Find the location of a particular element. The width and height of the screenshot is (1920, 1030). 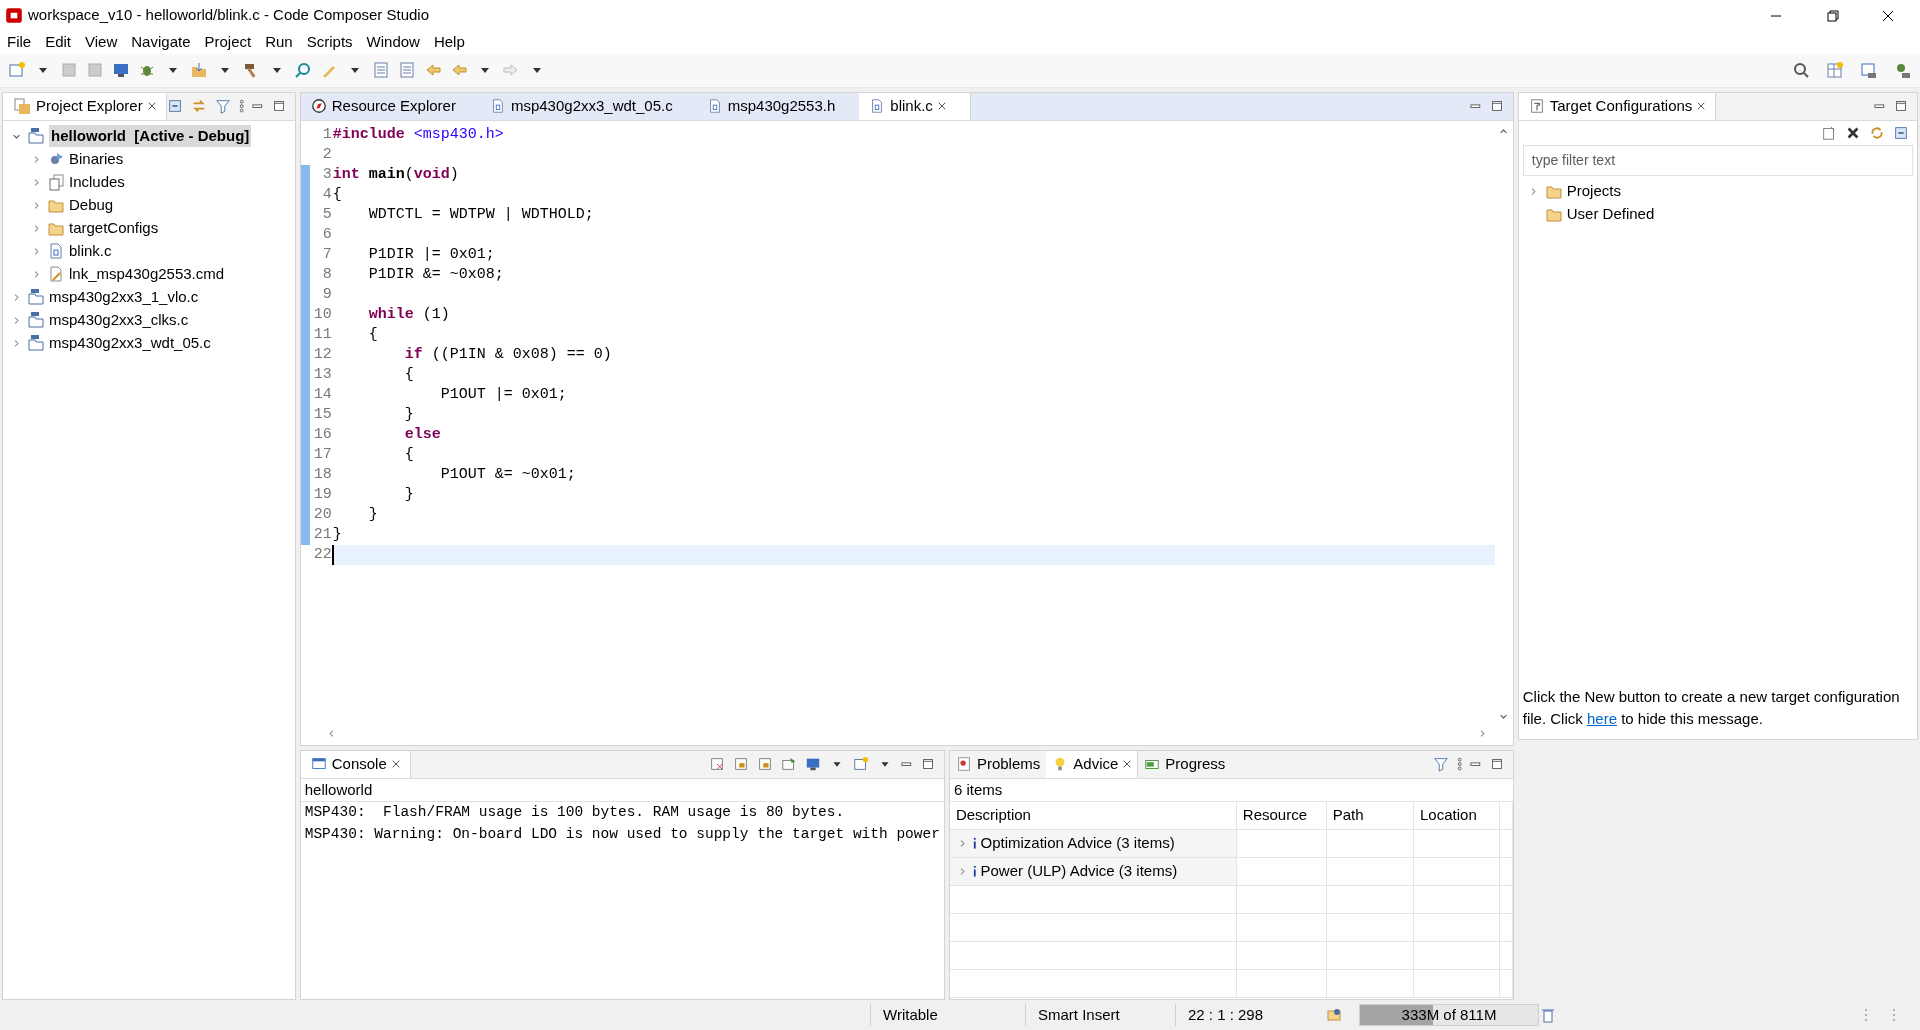

tree-item: Binaries is located at coordinates (96, 159).